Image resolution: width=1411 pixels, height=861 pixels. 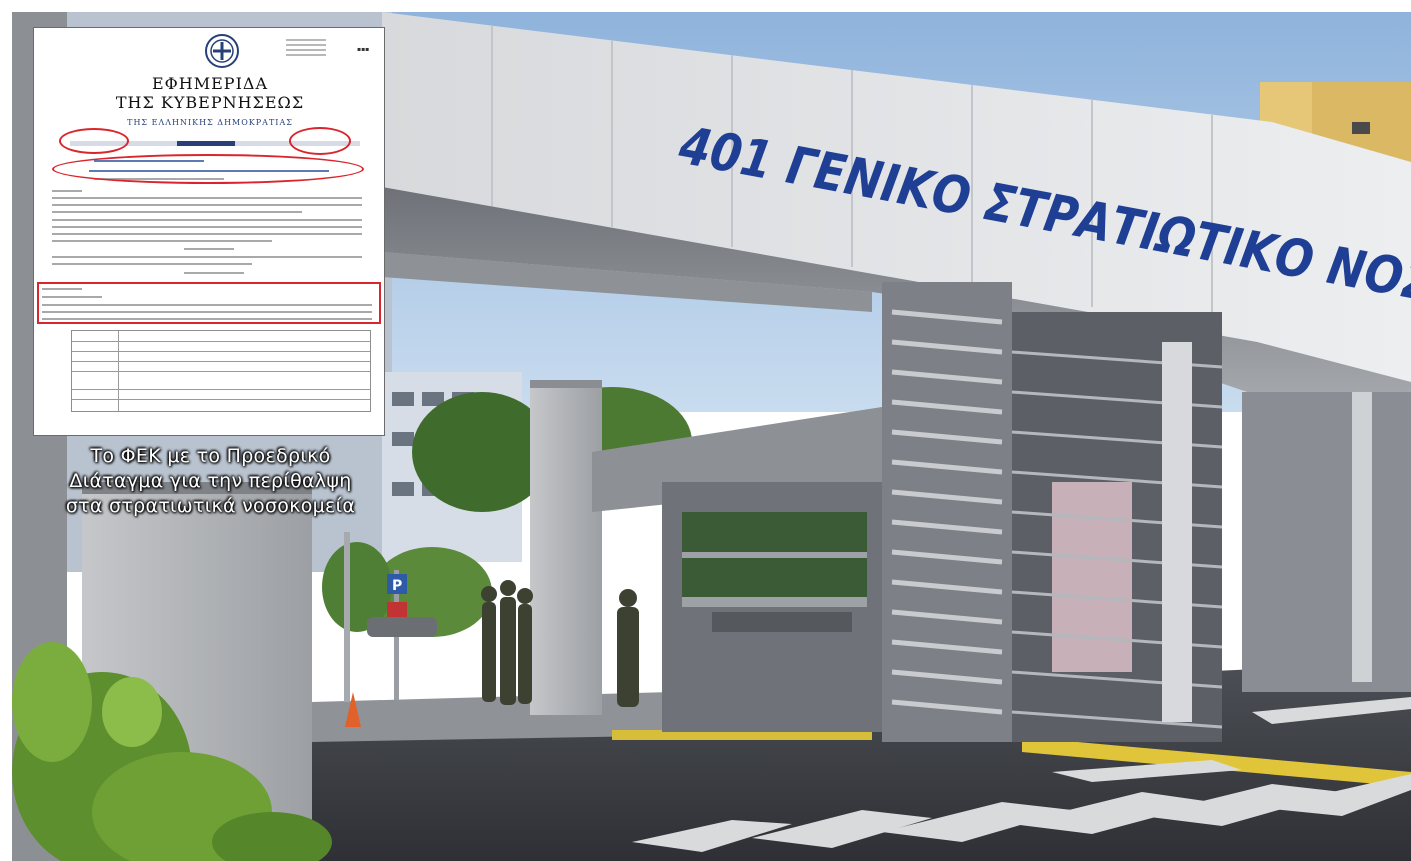 I want to click on title-highlight-ellipse, so click(x=208, y=169).